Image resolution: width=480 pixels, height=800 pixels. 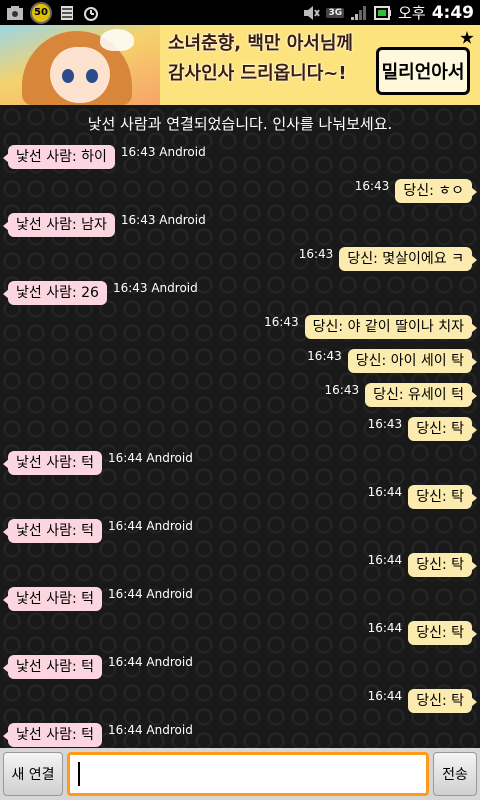 I want to click on banner-logo: 밀리언아서, so click(x=423, y=71).